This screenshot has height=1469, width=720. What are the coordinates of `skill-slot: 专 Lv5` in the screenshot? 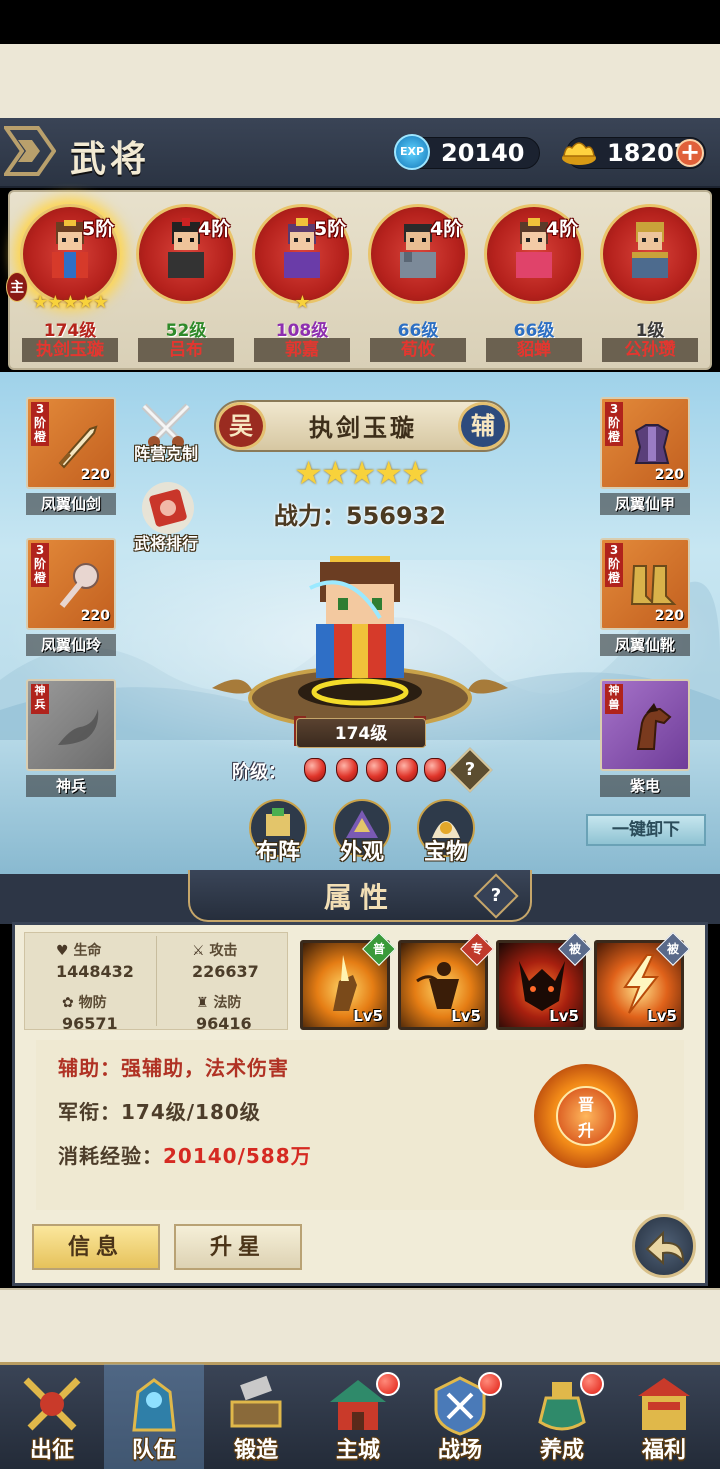 It's located at (446, 981).